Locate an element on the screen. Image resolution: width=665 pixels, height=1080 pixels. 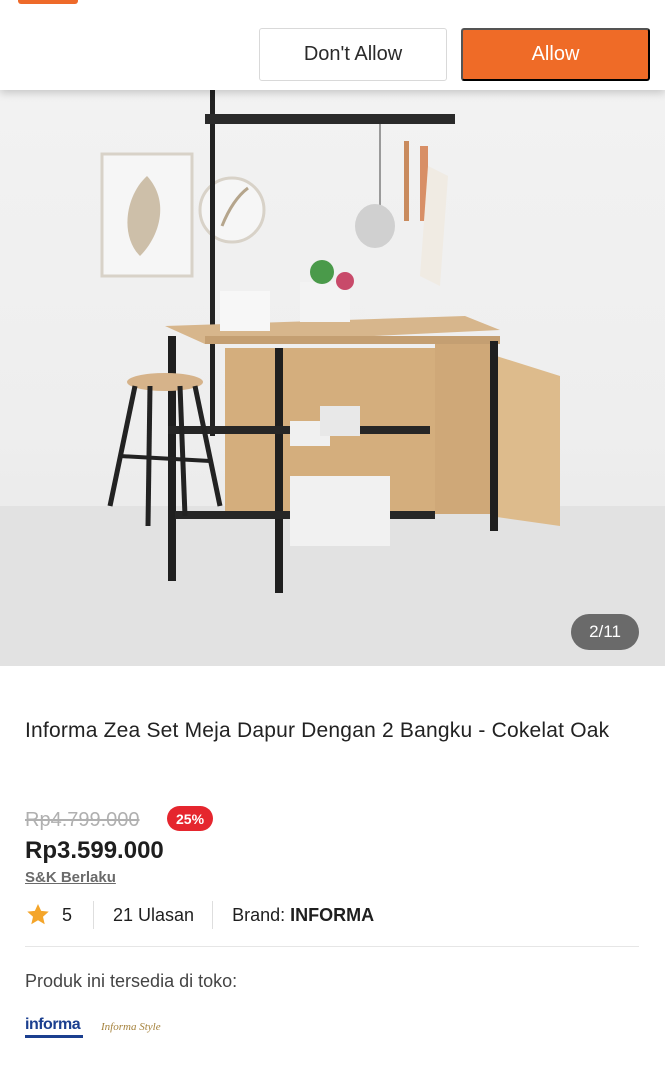
image-counter: 2/11 is located at coordinates (605, 632).